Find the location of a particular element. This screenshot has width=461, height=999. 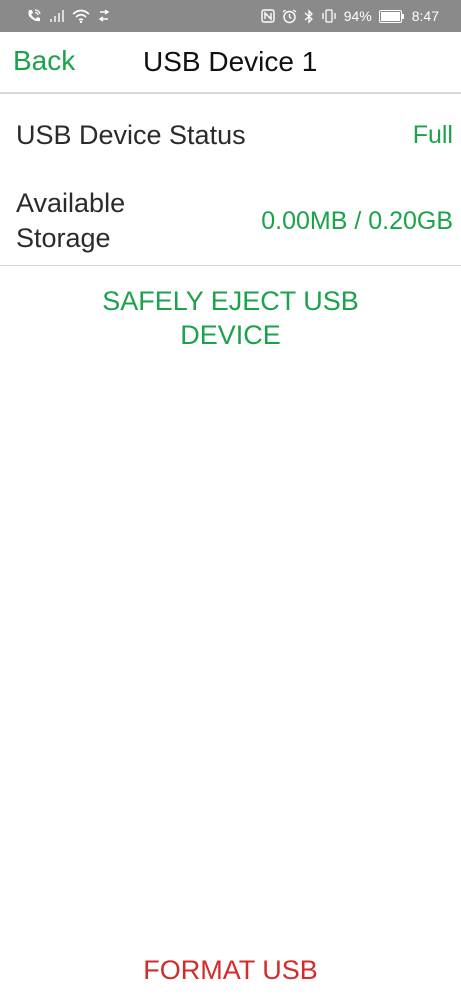

battery-icon is located at coordinates (391, 16).